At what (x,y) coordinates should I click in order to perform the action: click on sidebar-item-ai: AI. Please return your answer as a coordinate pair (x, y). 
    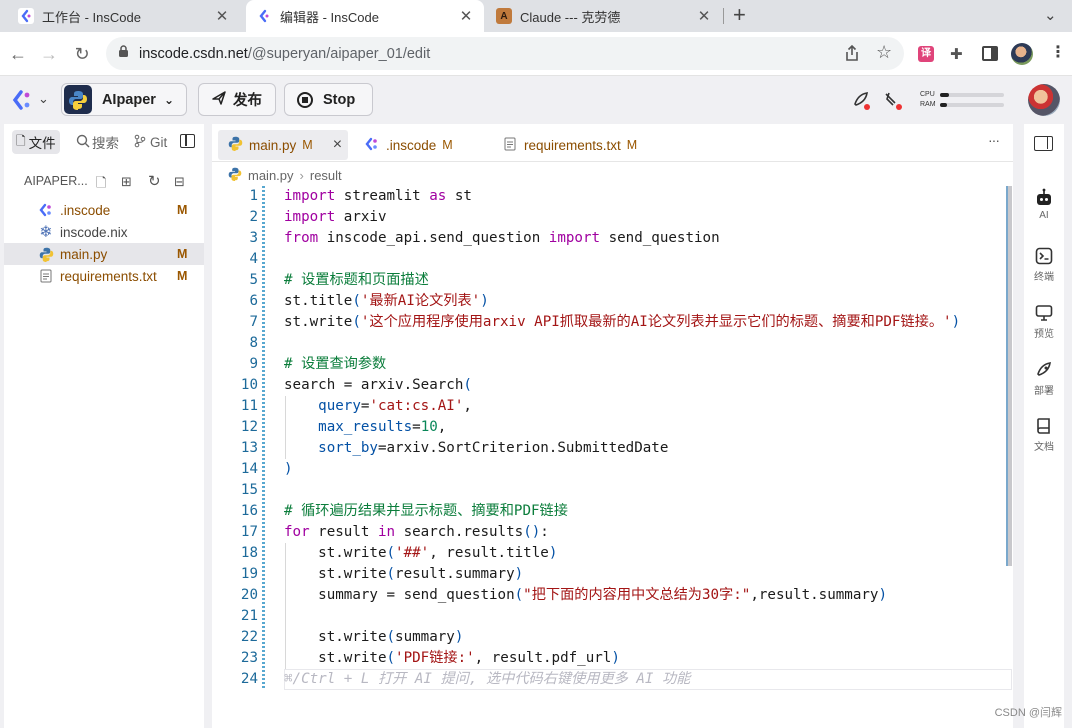
    Looking at the image, I should click on (1044, 204).